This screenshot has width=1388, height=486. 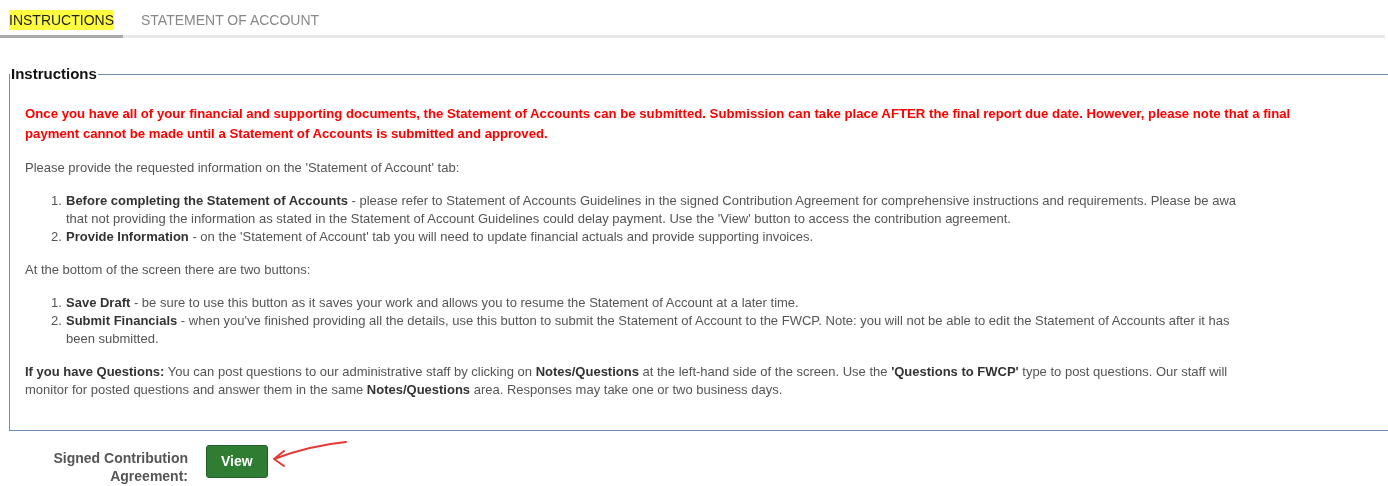 I want to click on view-button: View, so click(x=237, y=461).